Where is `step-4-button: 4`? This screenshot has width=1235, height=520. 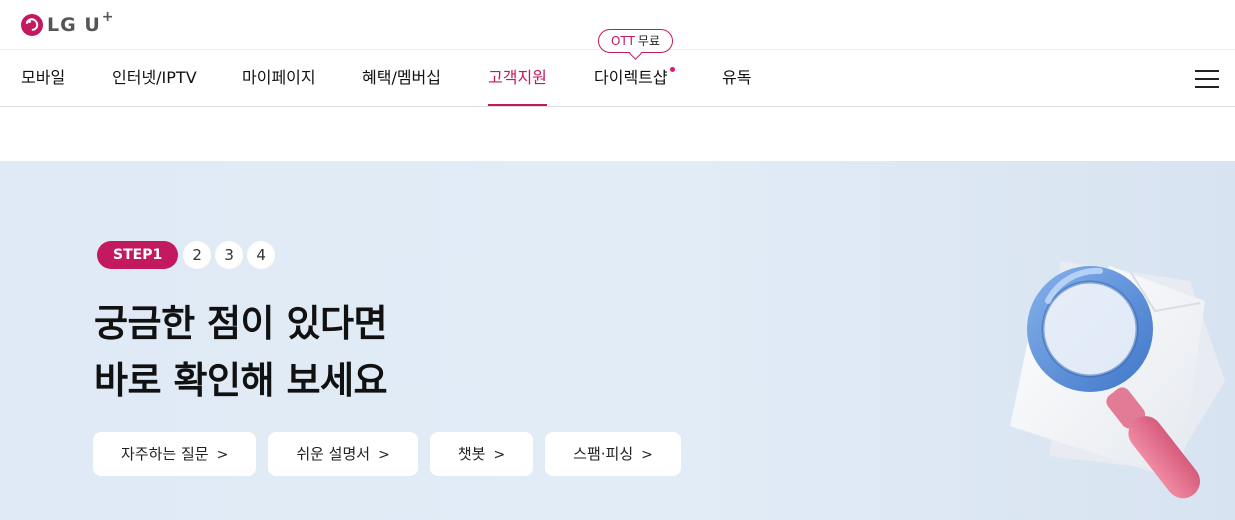
step-4-button: 4 is located at coordinates (261, 255).